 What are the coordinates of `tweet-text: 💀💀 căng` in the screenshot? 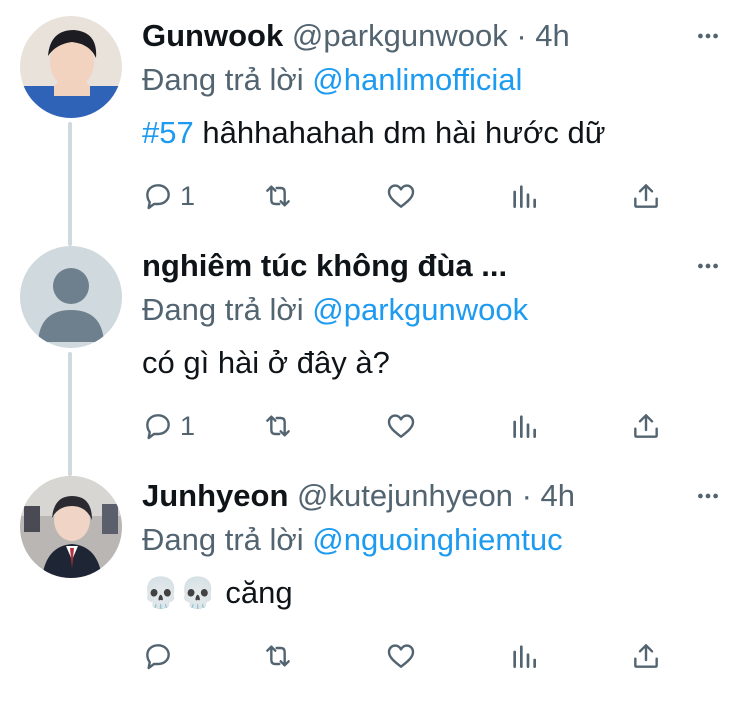 It's located at (217, 593).